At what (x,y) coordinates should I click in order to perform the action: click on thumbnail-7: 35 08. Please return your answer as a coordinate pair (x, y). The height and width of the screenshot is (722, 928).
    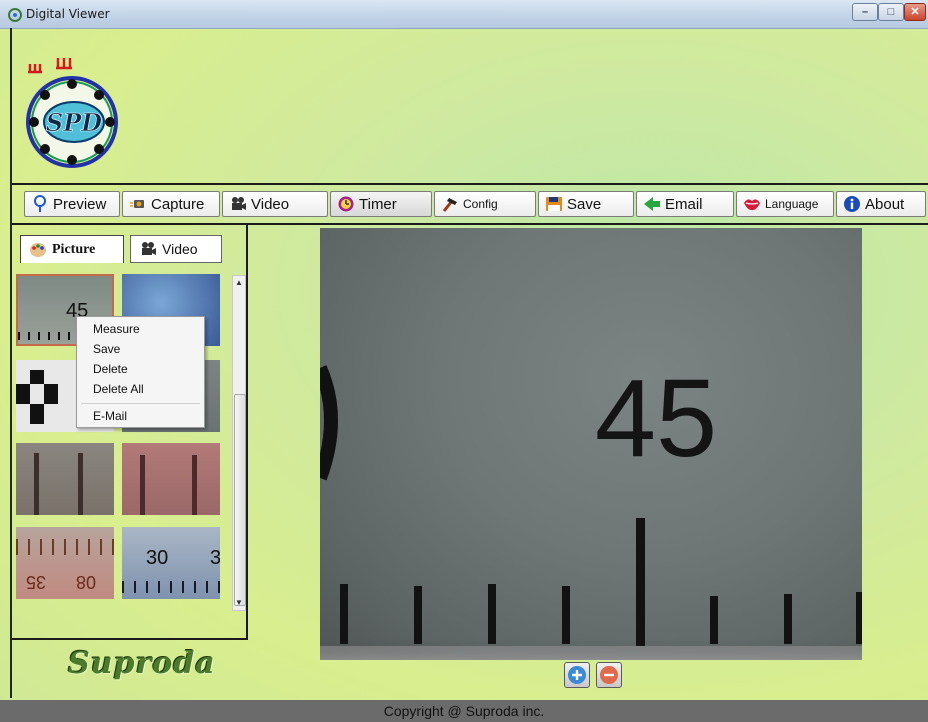
    Looking at the image, I should click on (65, 563).